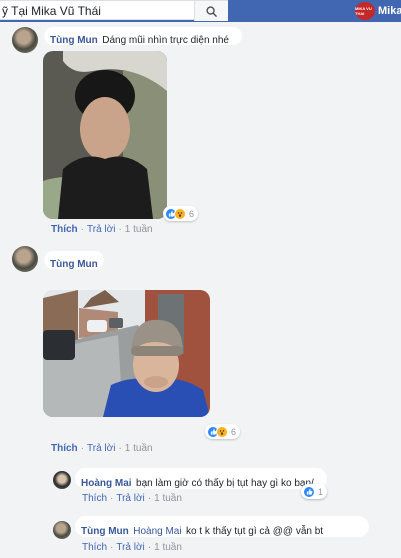  I want to click on top-navigation-bar: ỹ Tại Mika Vũ Thái MIKA VU THAI Mika, so click(200, 11).